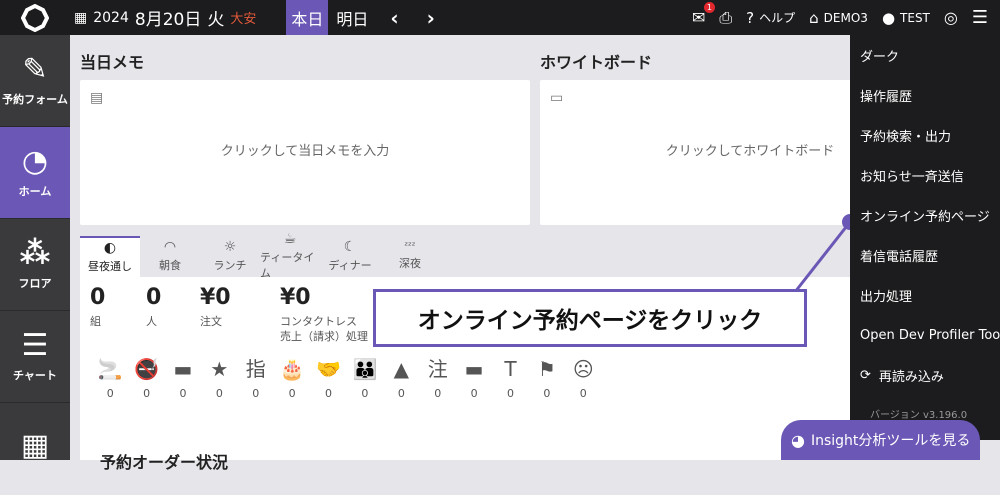 This screenshot has height=495, width=1000. I want to click on sidebar-item-label: ホーム, so click(35, 191).